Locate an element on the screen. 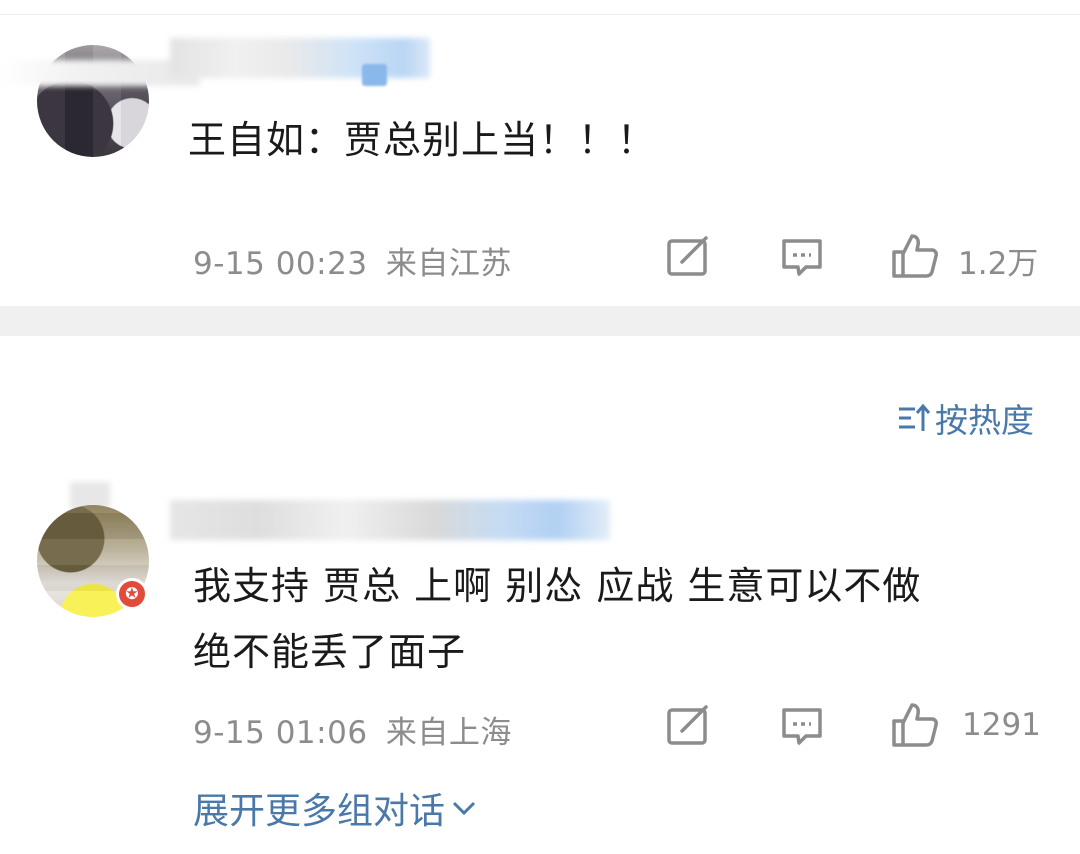 This screenshot has width=1080, height=854. comment-meta: 9-15 00:23 来自江苏 is located at coordinates (352, 260).